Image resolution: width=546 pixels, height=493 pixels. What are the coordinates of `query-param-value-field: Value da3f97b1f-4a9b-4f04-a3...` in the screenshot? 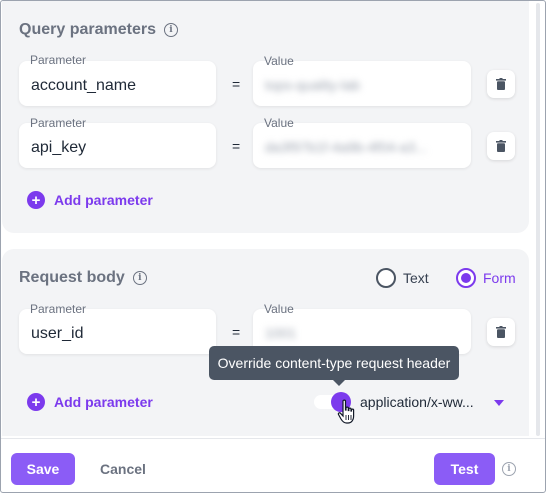 It's located at (362, 142).